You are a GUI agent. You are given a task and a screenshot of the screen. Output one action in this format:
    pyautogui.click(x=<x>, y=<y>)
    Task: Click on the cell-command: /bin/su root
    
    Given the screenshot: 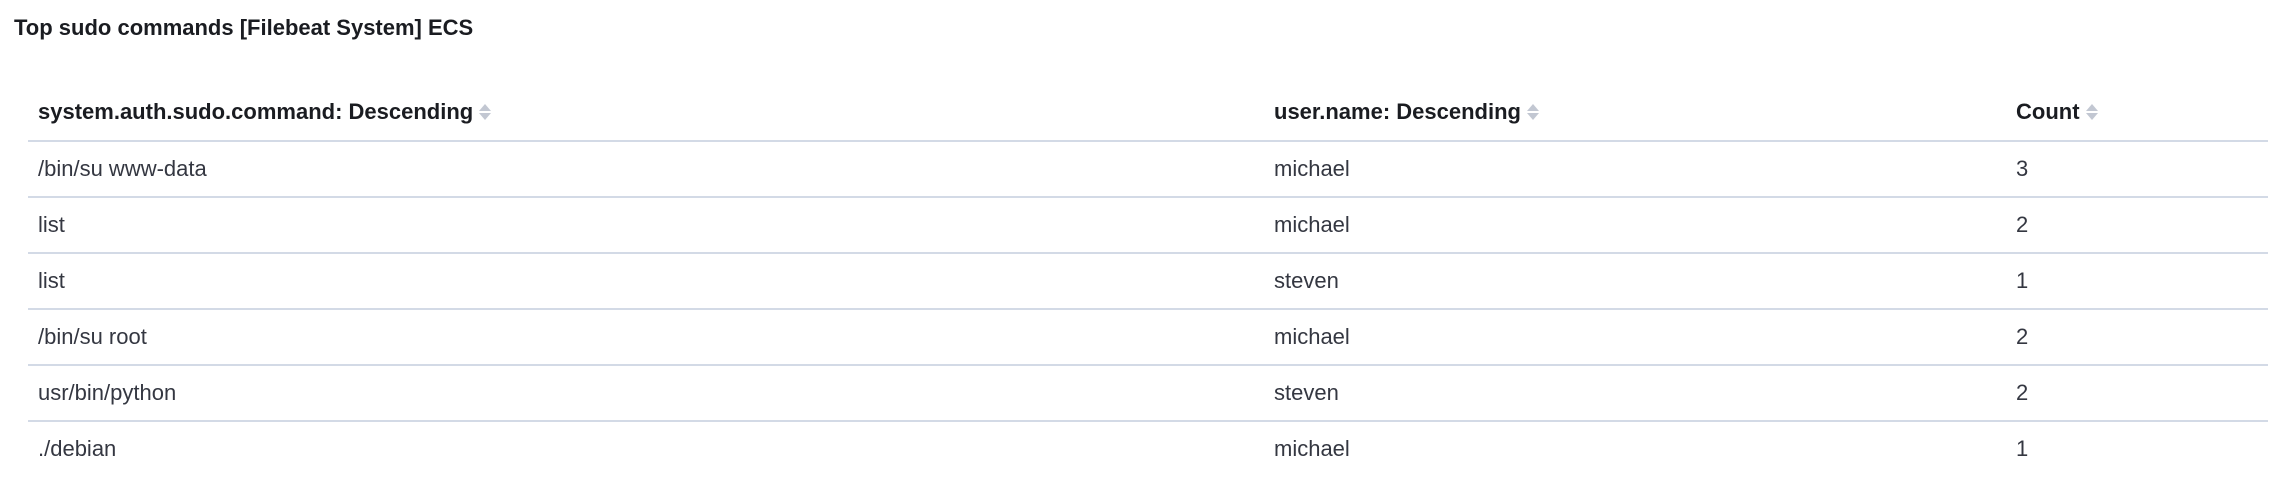 What is the action you would take?
    pyautogui.click(x=646, y=337)
    